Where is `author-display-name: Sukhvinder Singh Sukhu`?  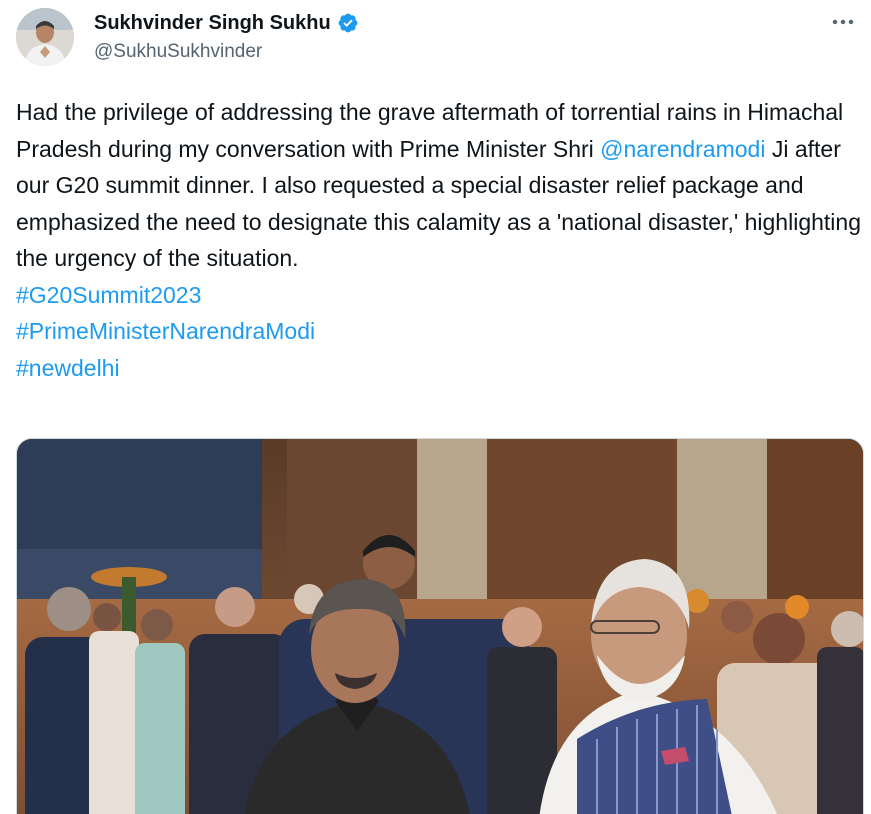
author-display-name: Sukhvinder Singh Sukhu is located at coordinates (212, 23).